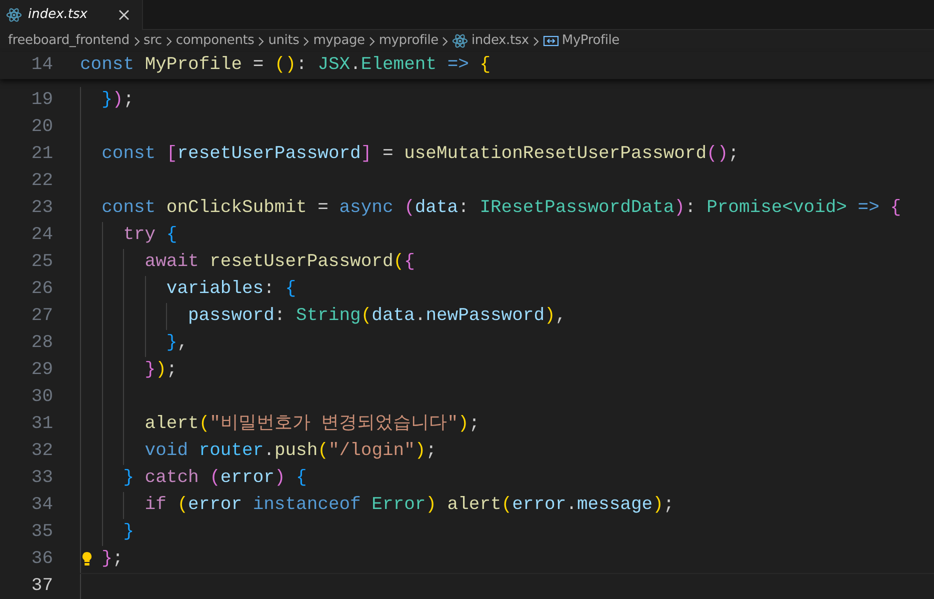 The width and height of the screenshot is (934, 599). What do you see at coordinates (42, 289) in the screenshot?
I see `line-number: 26` at bounding box center [42, 289].